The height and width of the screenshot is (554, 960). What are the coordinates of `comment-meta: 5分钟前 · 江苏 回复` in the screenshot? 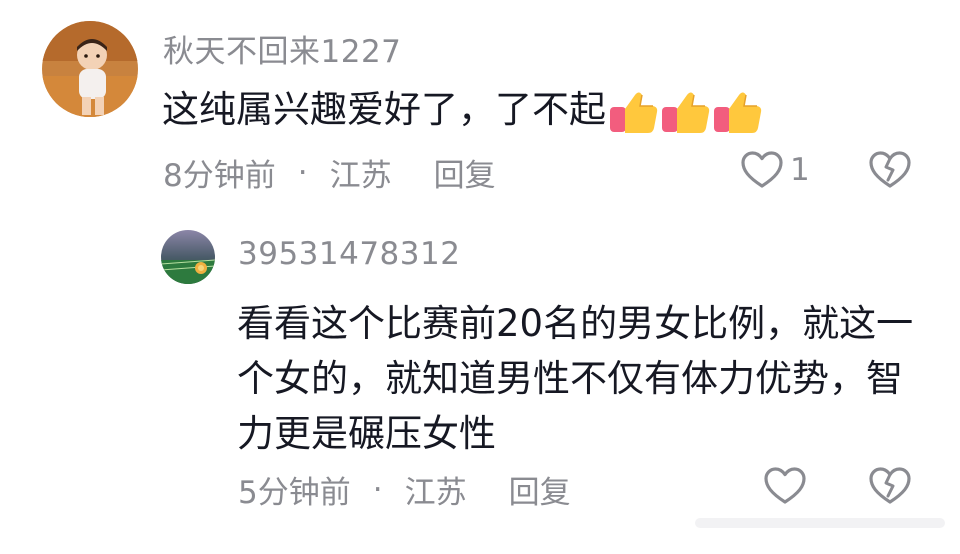 It's located at (404, 489).